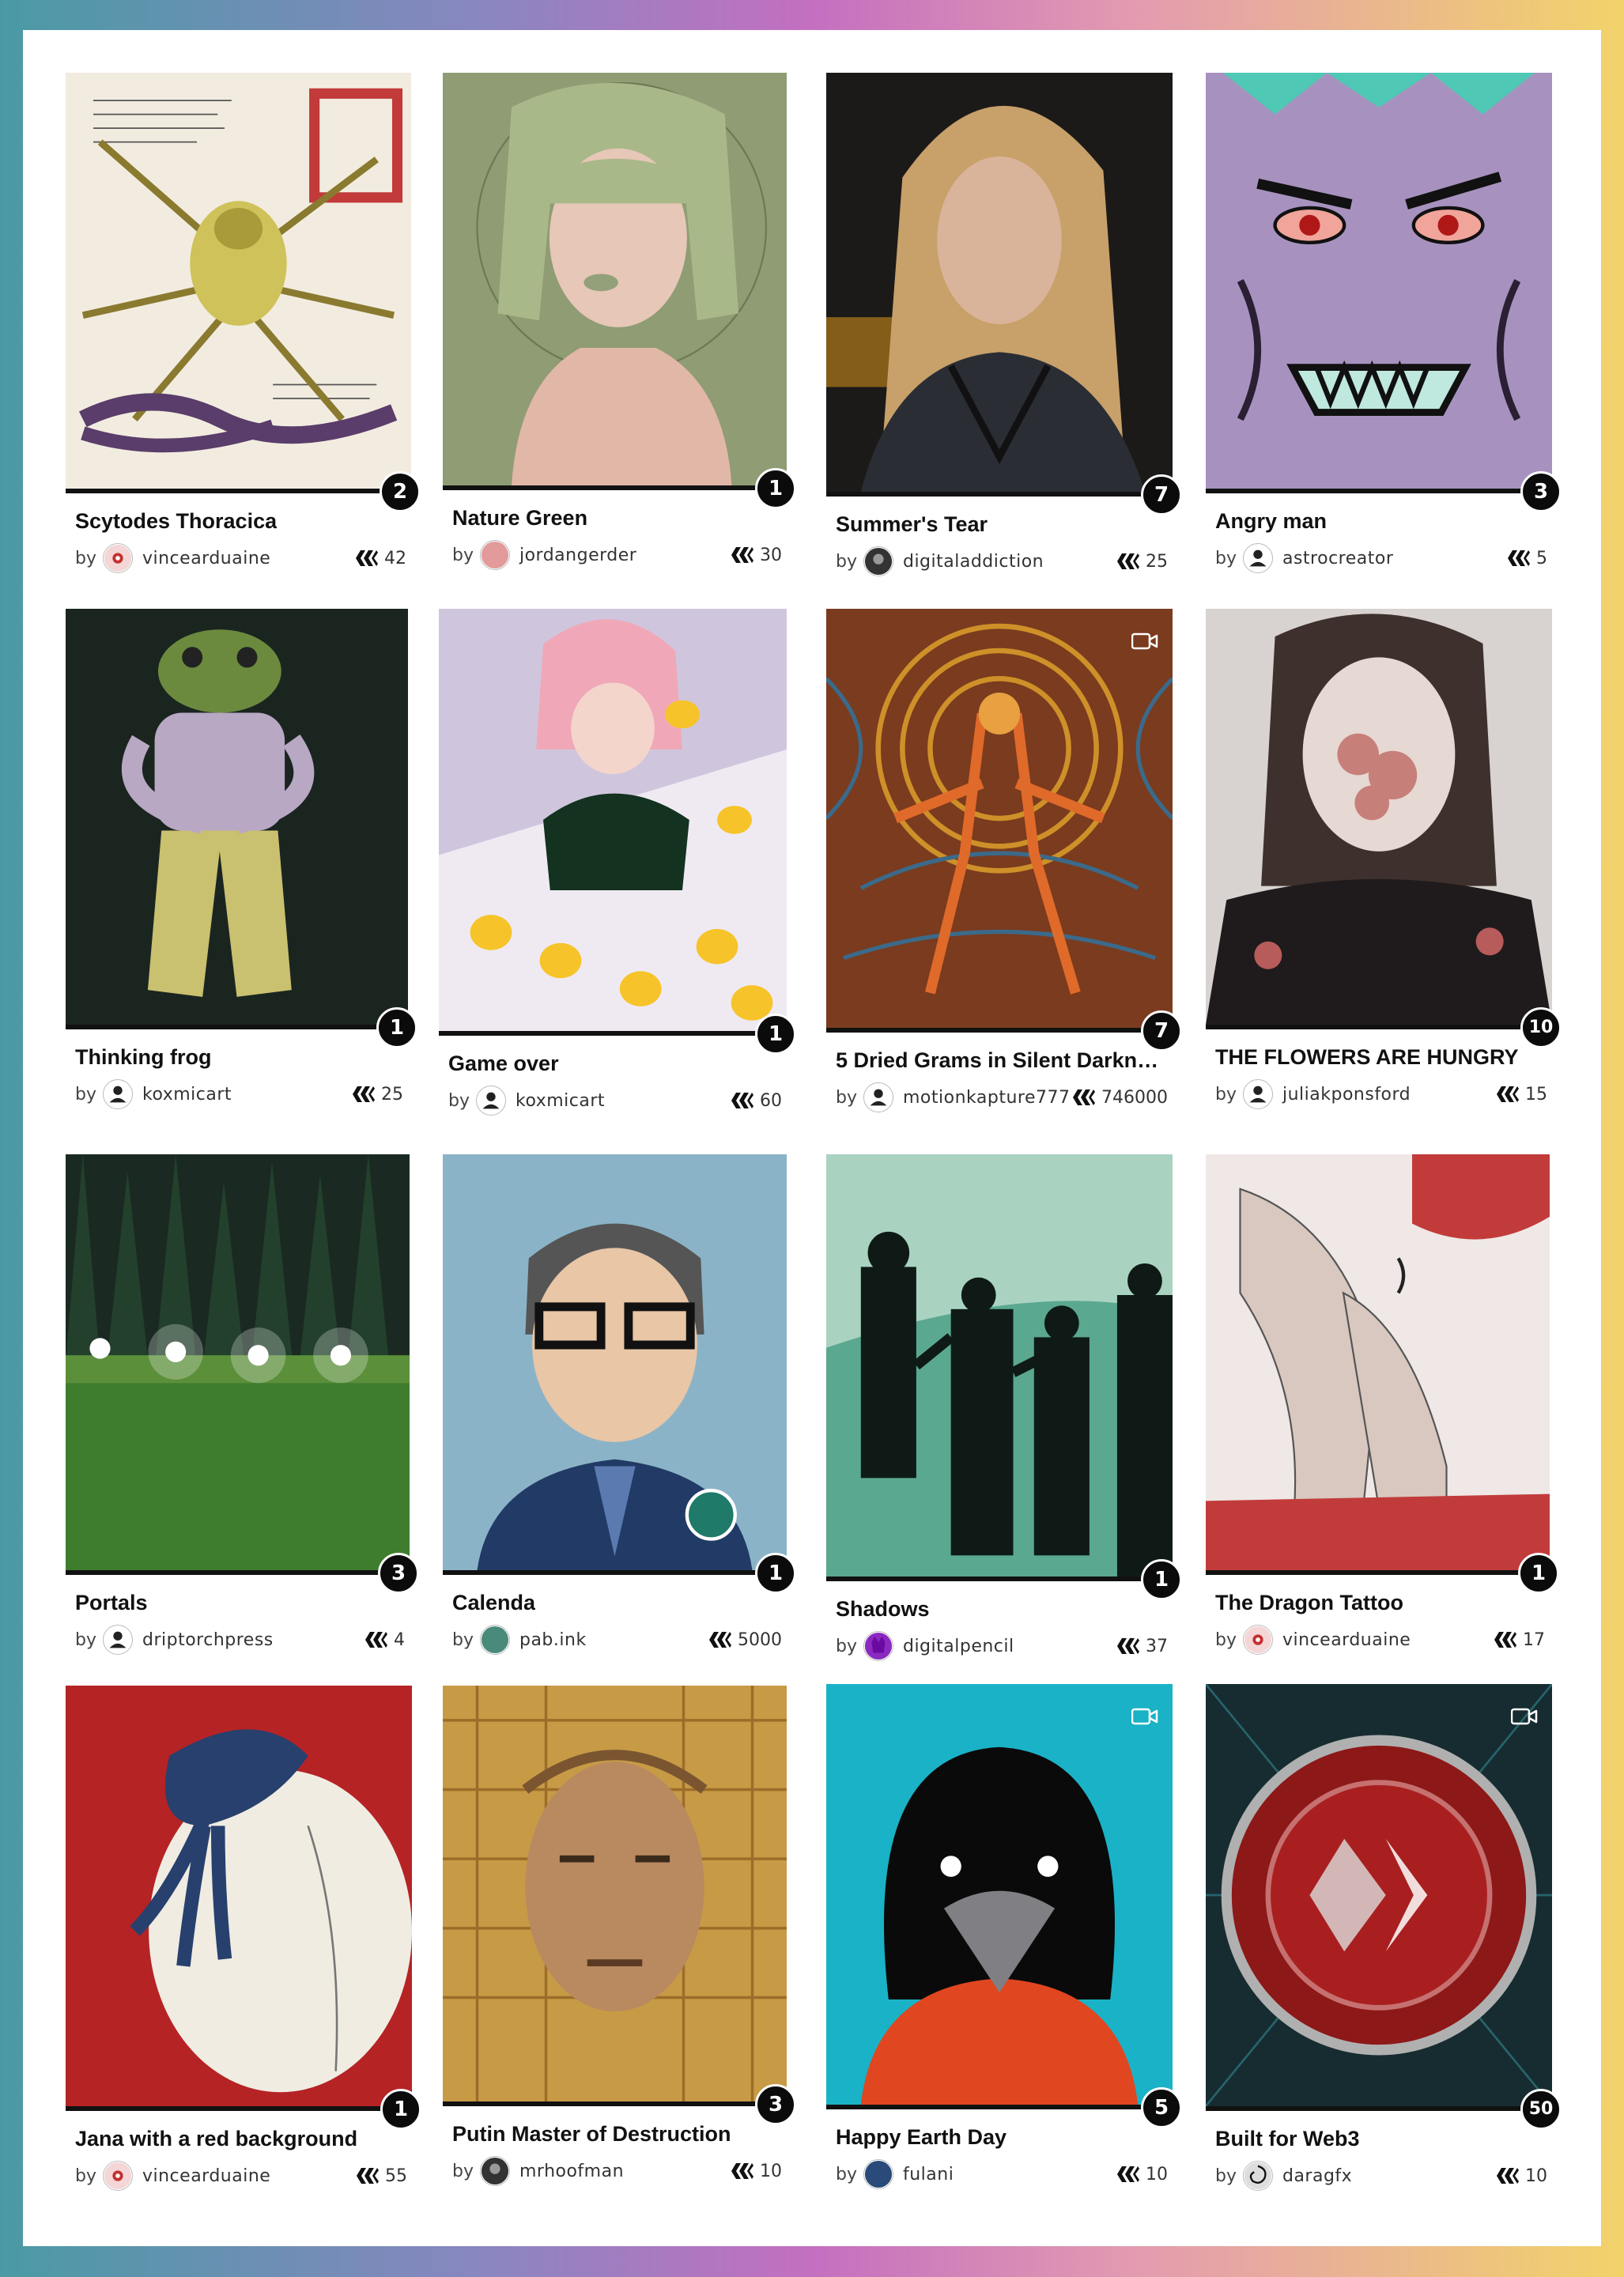 This screenshot has width=1624, height=2277. What do you see at coordinates (504, 1064) in the screenshot?
I see `artwork-title: Game over` at bounding box center [504, 1064].